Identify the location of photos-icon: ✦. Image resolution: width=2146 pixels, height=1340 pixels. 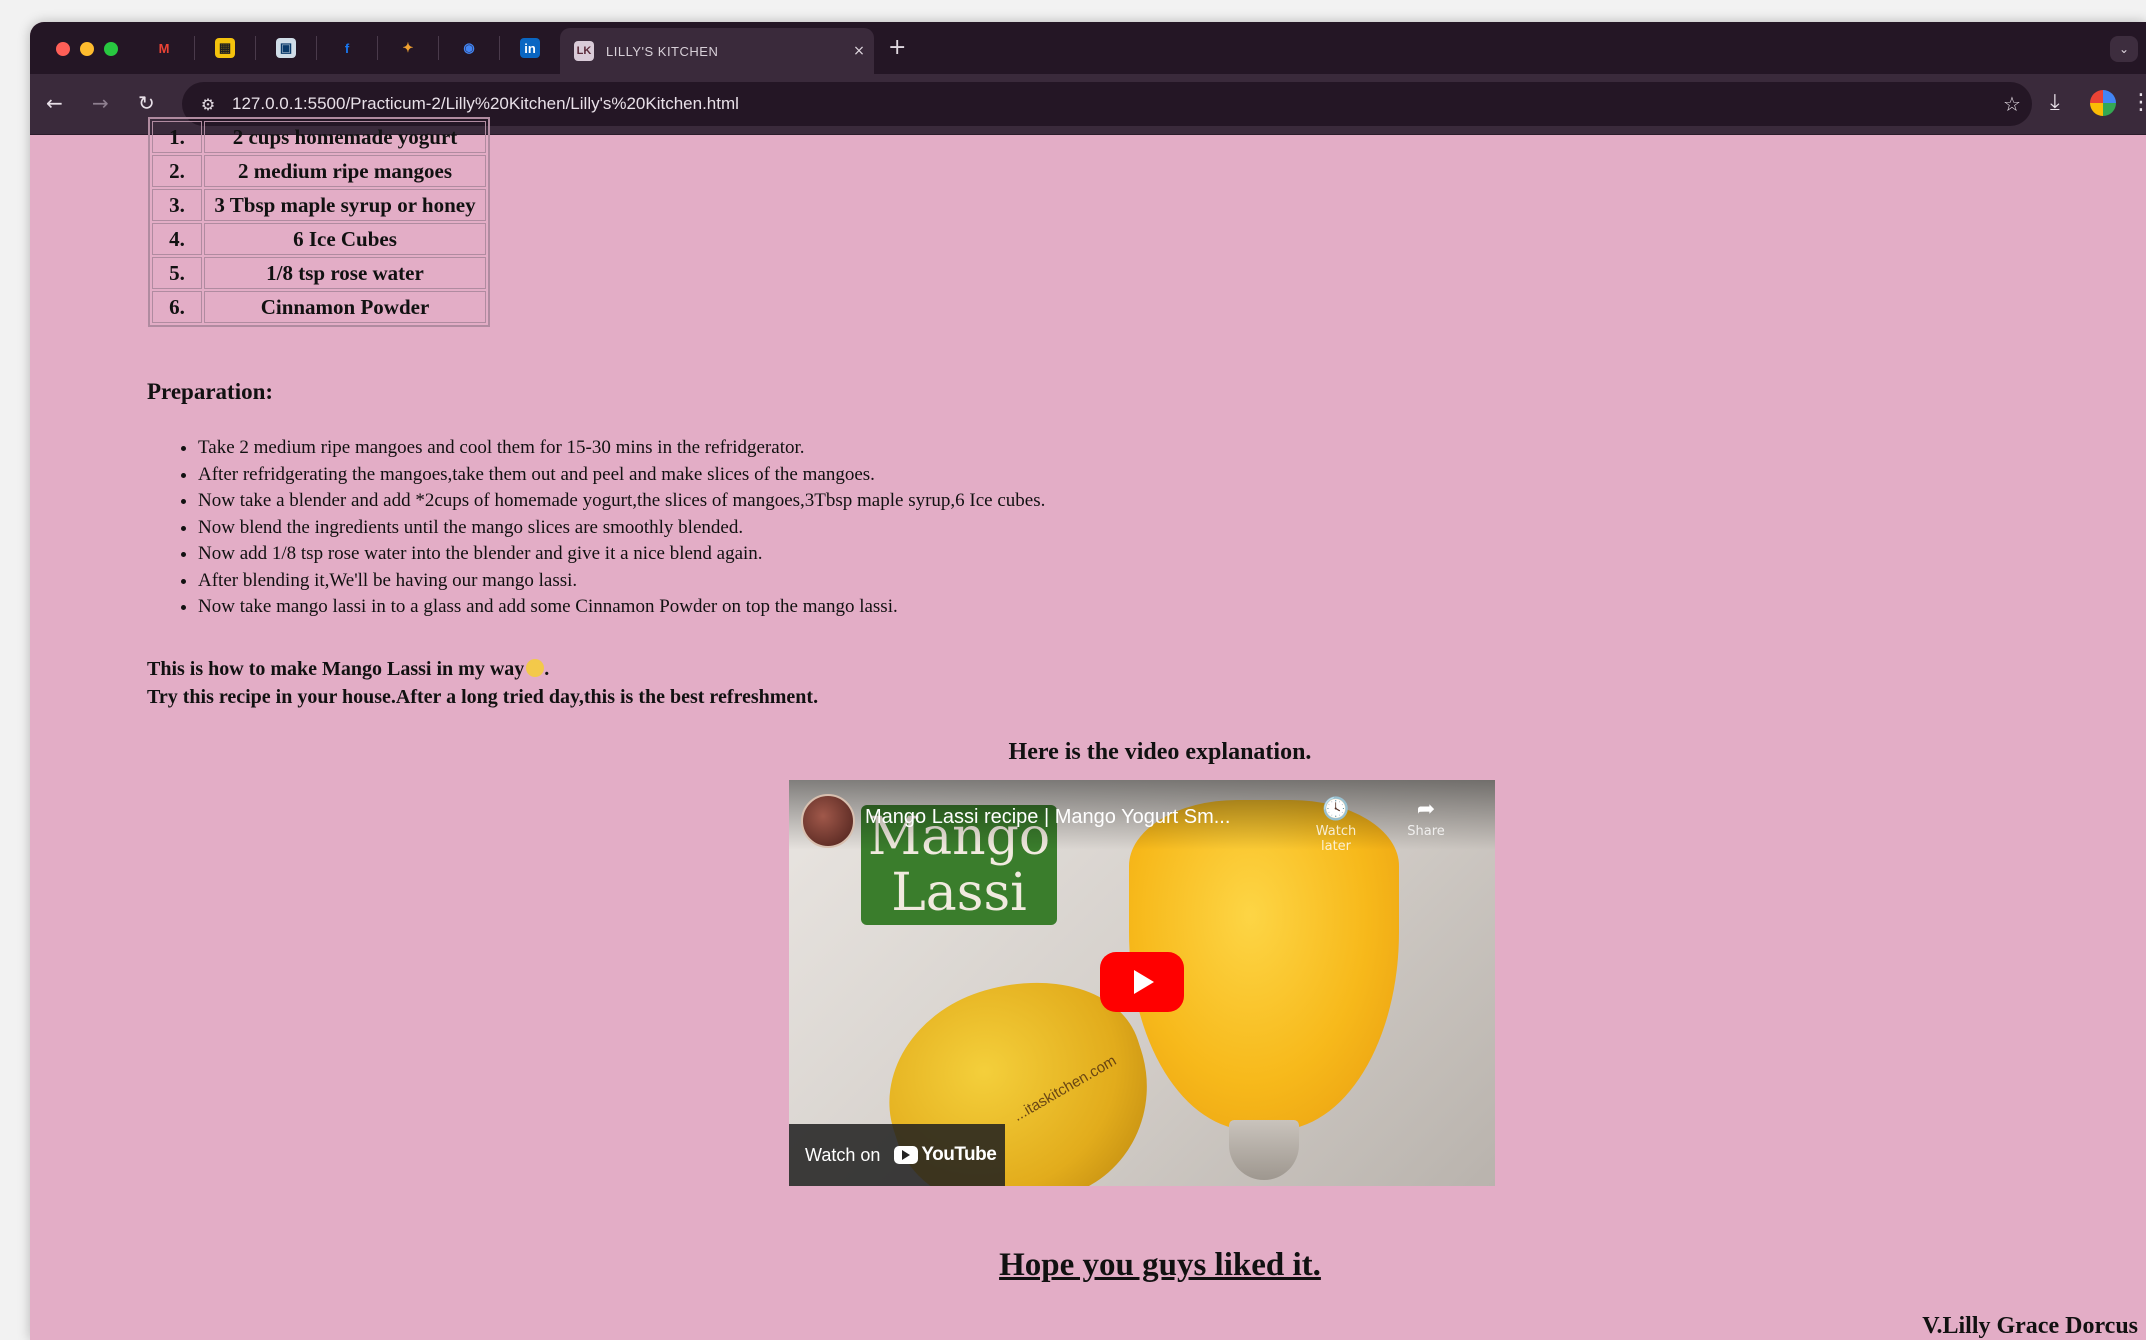
(408, 47).